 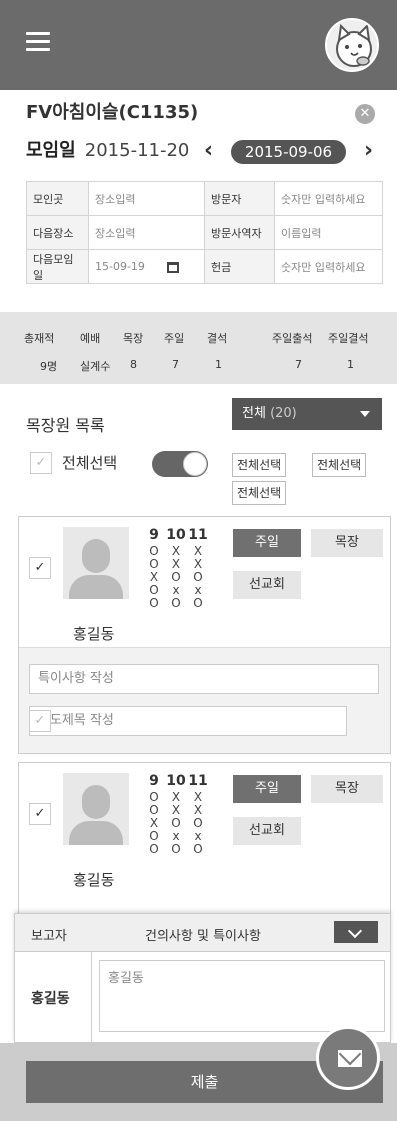 What do you see at coordinates (328, 266) in the screenshot?
I see `cash-input: 숫자만 입력하세요` at bounding box center [328, 266].